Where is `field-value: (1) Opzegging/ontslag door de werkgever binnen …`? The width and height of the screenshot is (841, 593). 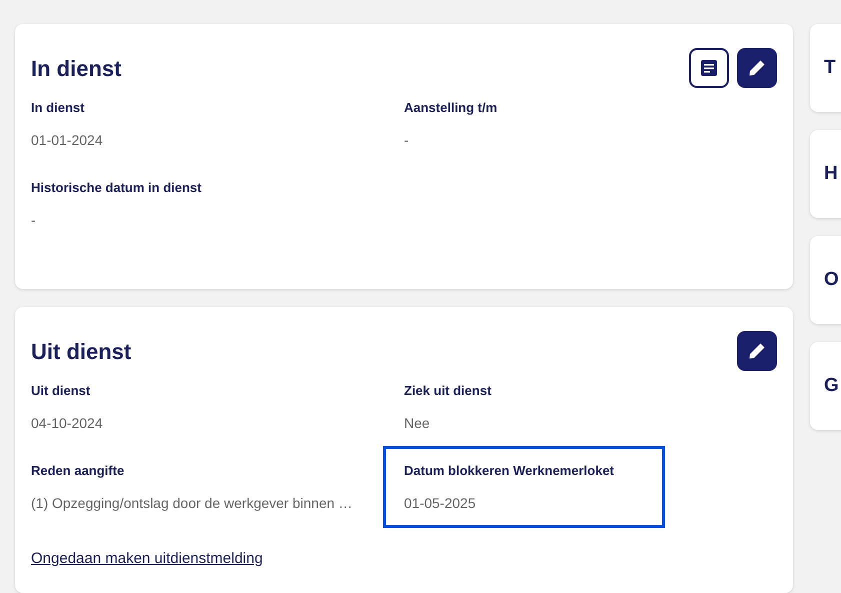
field-value: (1) Opzegging/ontslag door de werkgever binnen … is located at coordinates (191, 503).